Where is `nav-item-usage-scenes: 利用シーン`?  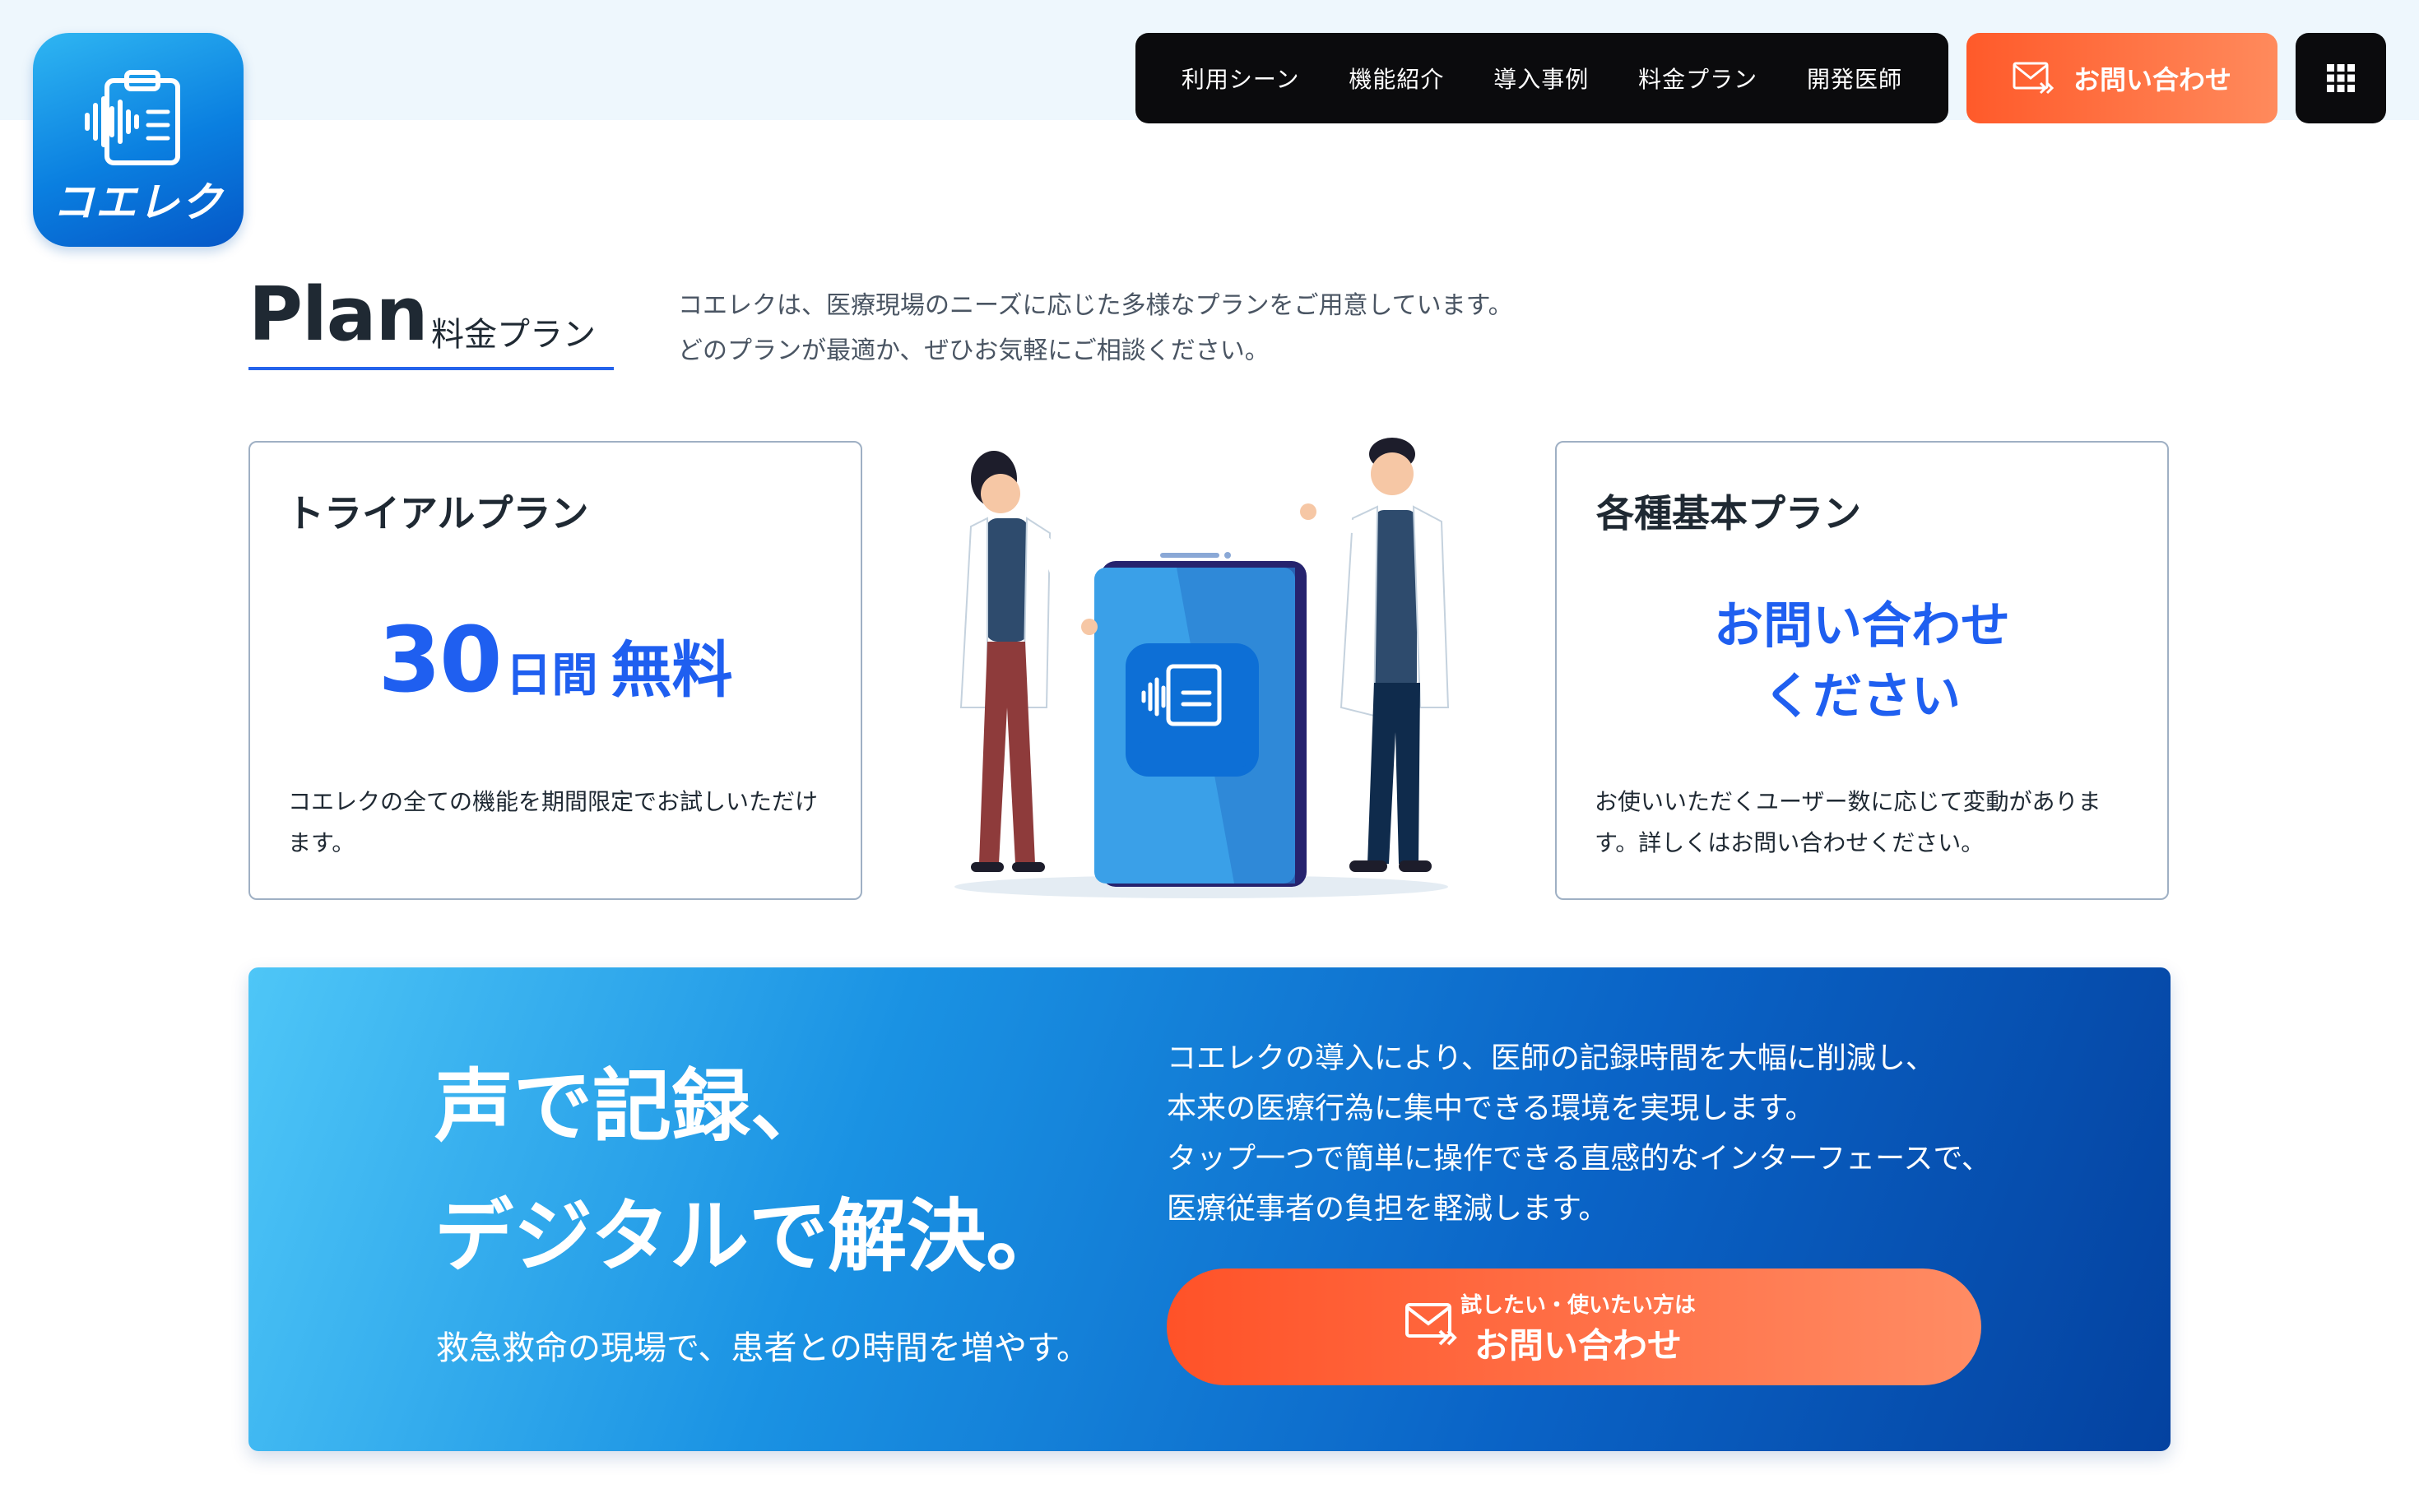 nav-item-usage-scenes: 利用シーン is located at coordinates (1241, 78).